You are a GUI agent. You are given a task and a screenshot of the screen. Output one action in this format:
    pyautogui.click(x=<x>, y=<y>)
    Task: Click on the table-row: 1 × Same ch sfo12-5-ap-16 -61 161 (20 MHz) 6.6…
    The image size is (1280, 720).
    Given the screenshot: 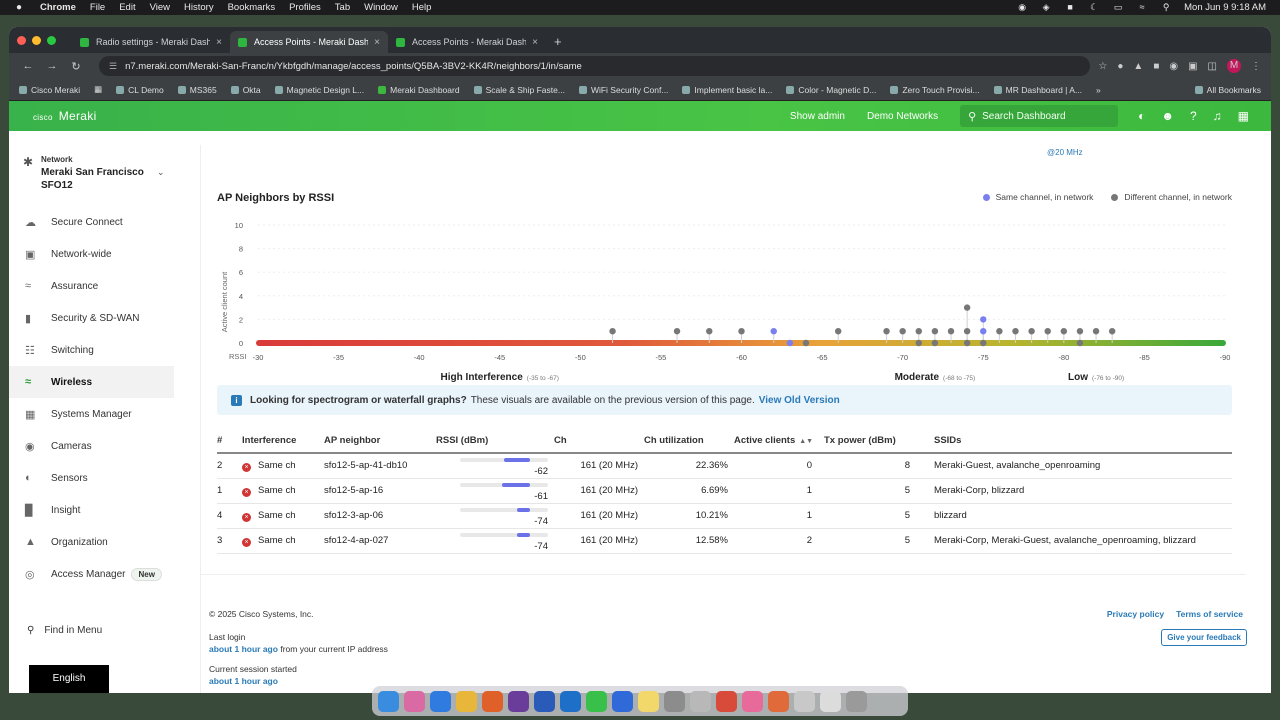 What is the action you would take?
    pyautogui.click(x=724, y=491)
    